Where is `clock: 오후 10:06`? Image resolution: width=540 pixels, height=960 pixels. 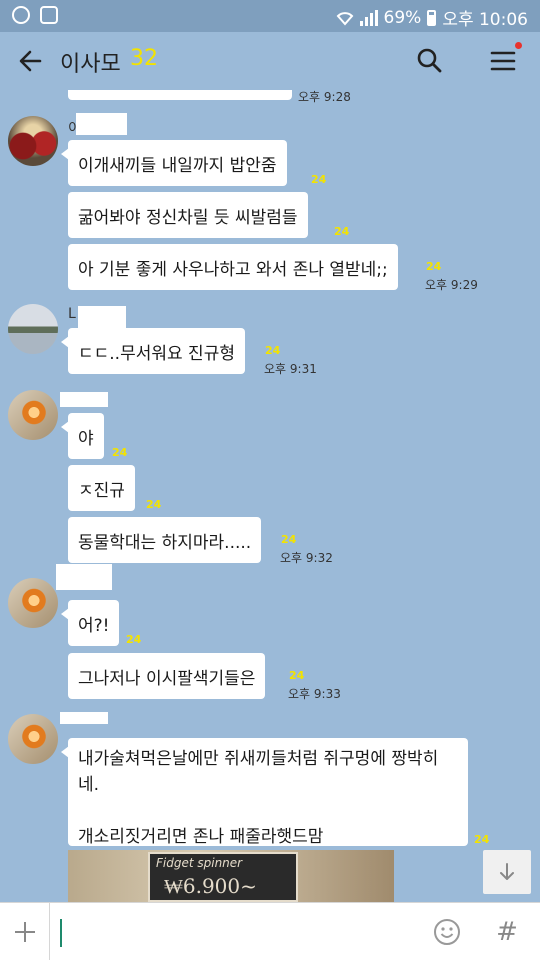
clock: 오후 10:06 is located at coordinates (485, 20).